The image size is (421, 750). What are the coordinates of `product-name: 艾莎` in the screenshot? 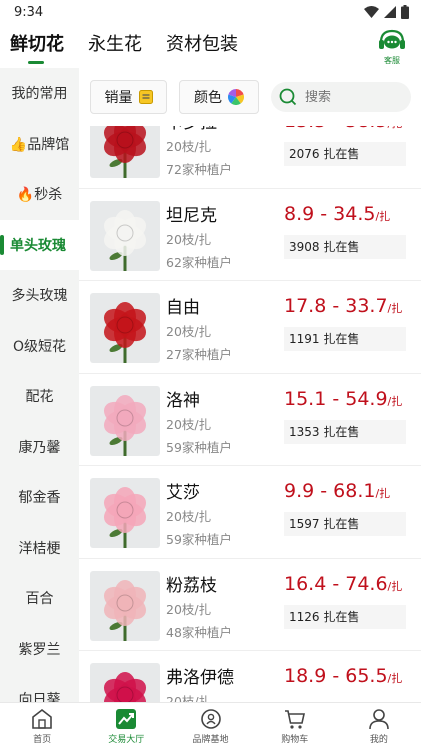 It's located at (183, 493).